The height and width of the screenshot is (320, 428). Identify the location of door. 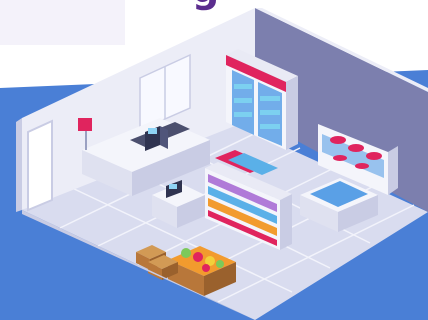
(40, 165).